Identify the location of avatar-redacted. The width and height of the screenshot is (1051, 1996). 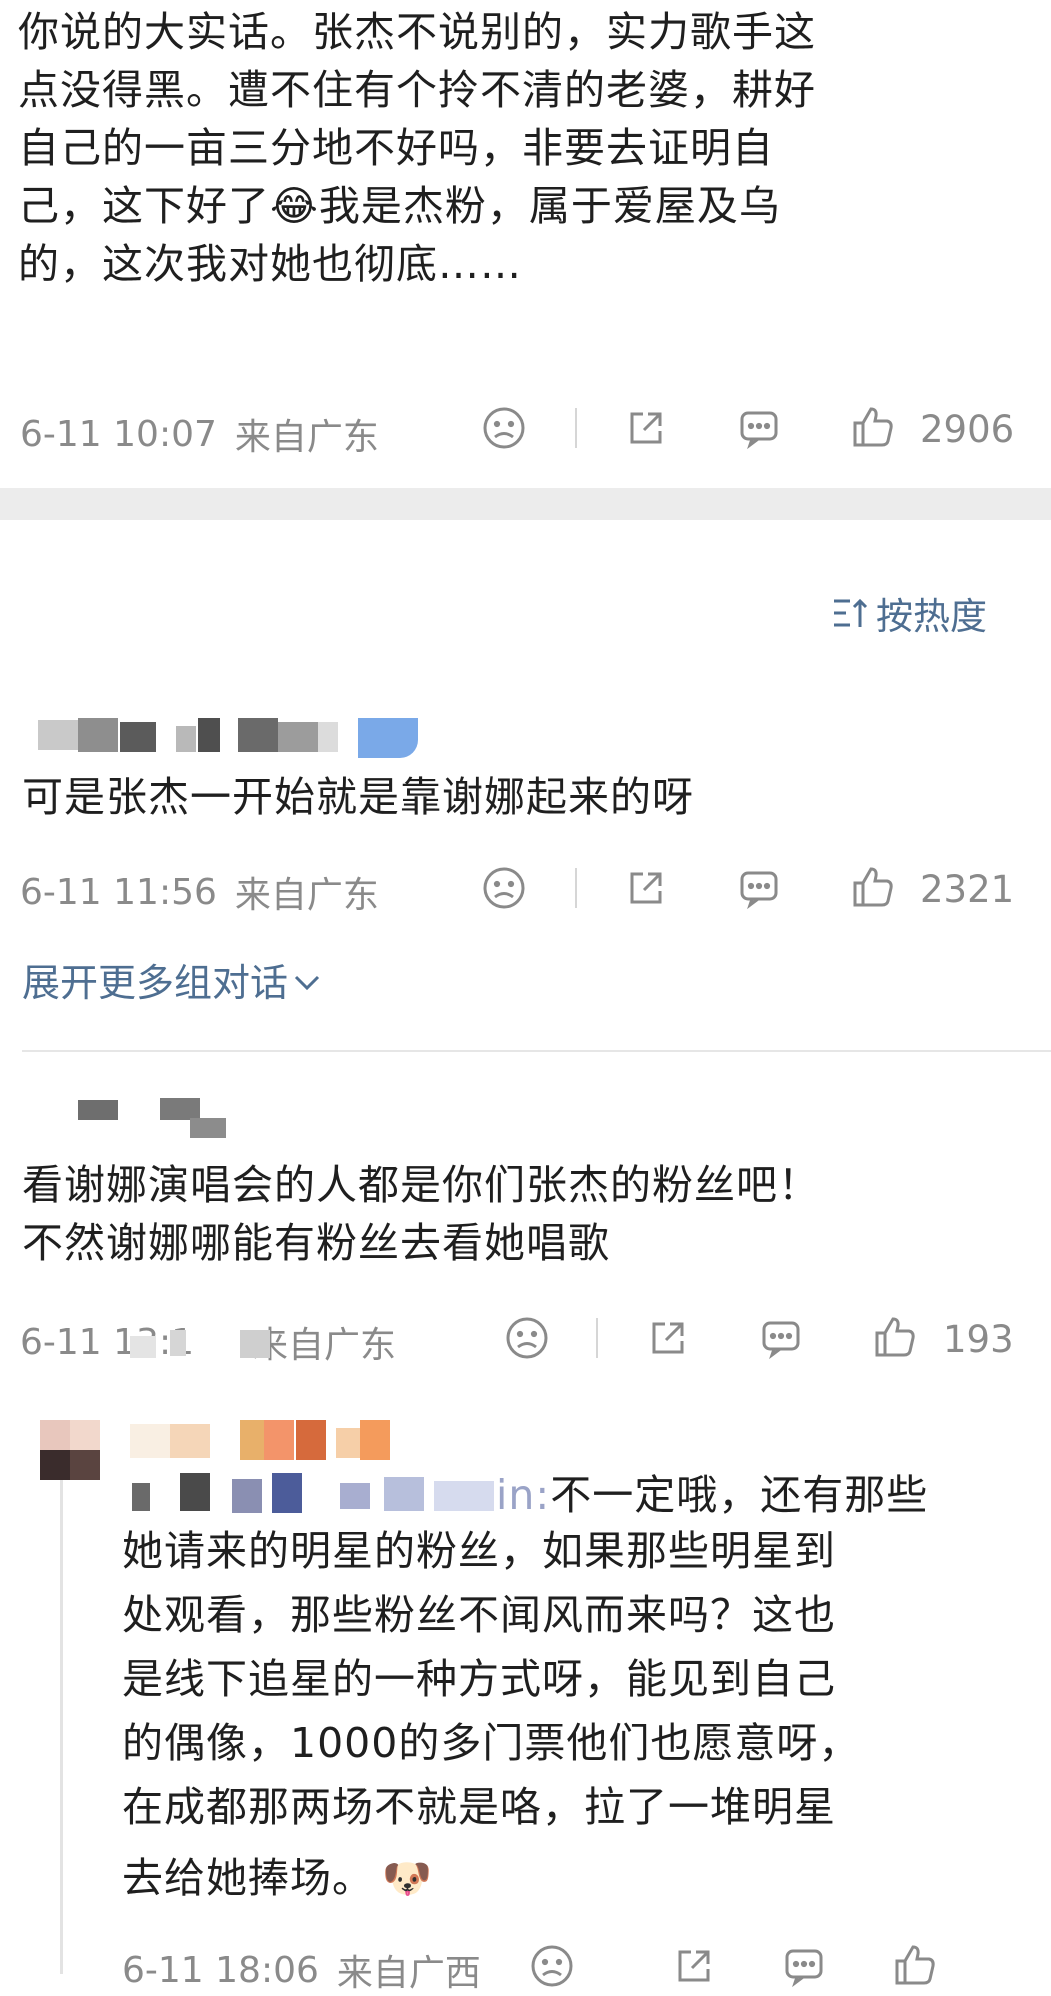
(70, 1450).